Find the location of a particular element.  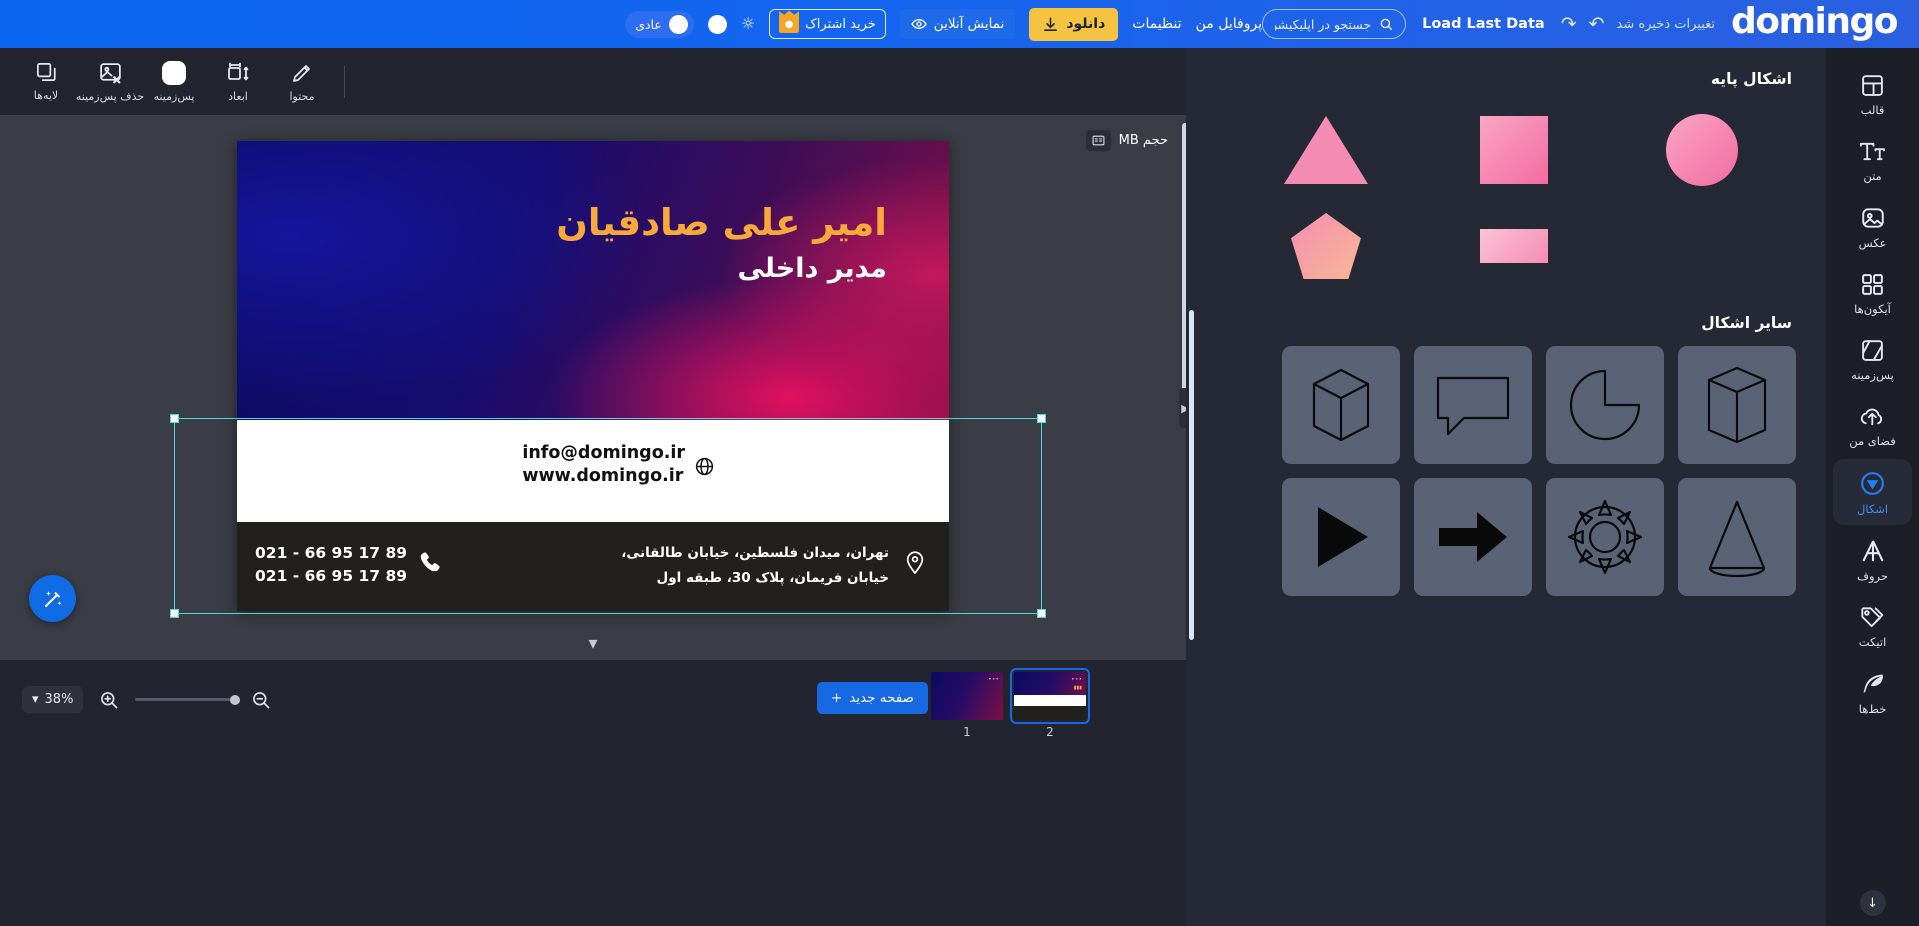

sidebar-item-background: پس‌زمینه is located at coordinates (1872, 359).